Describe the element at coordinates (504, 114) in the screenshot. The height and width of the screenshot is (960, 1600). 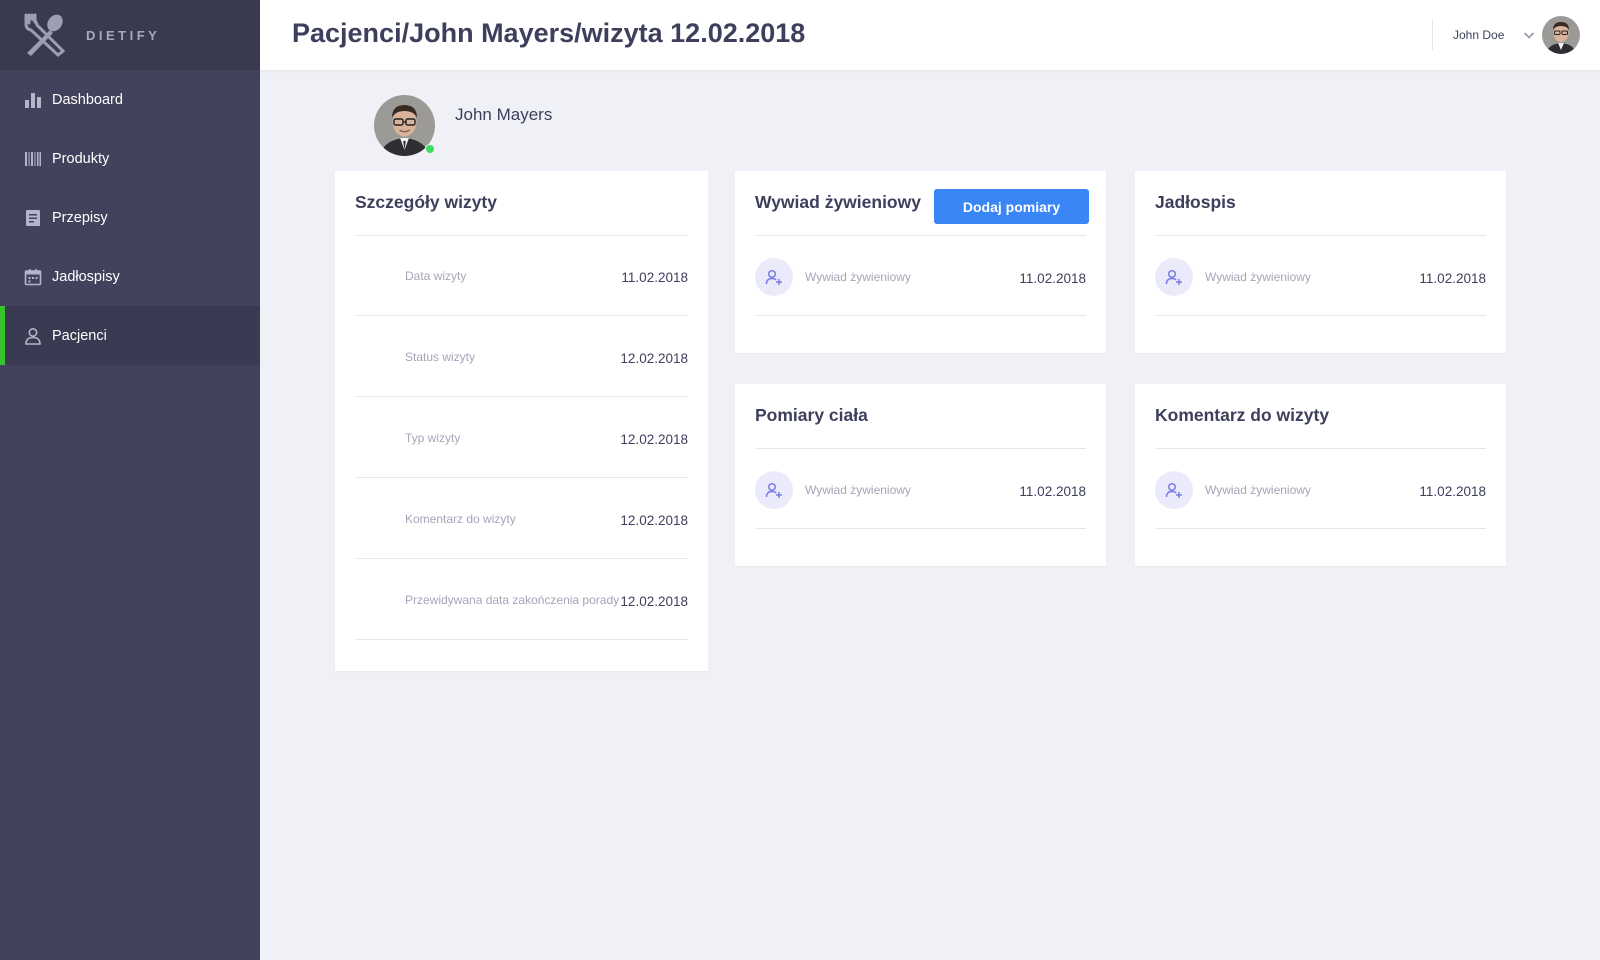
I see `patient-name: John Mayers` at that location.